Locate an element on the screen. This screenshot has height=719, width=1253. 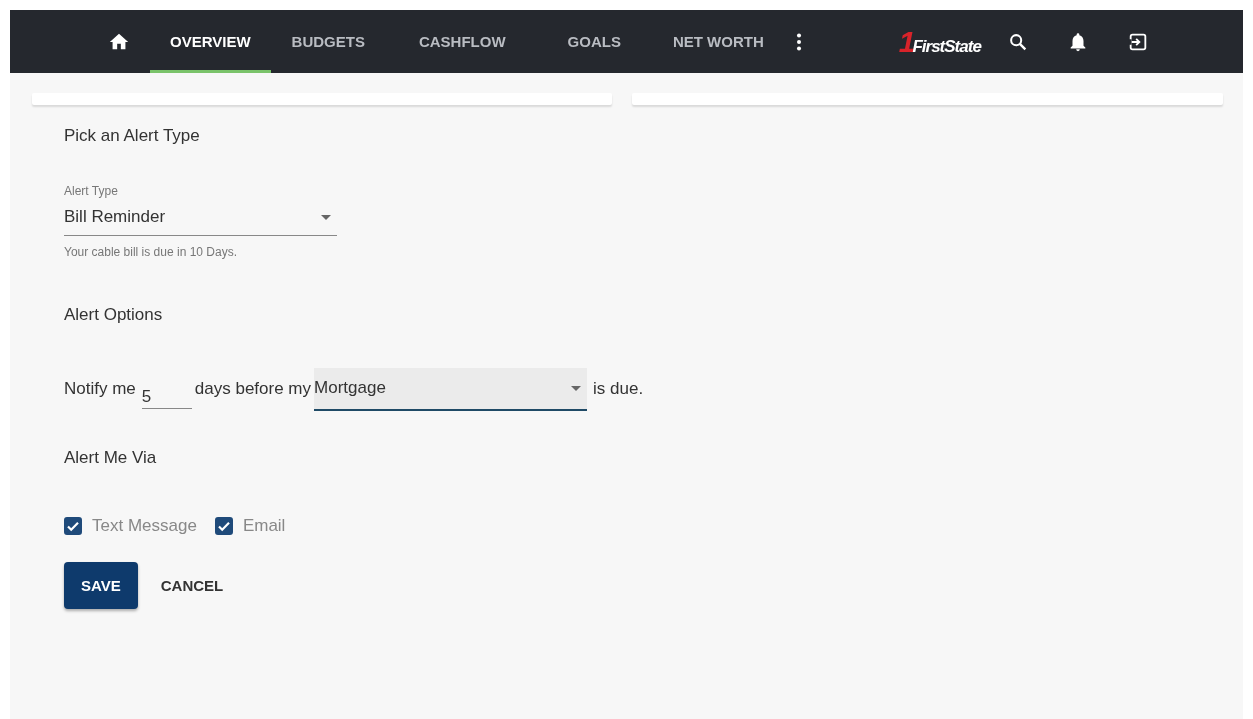
section-heading: Pick an Alert Type is located at coordinates (132, 136).